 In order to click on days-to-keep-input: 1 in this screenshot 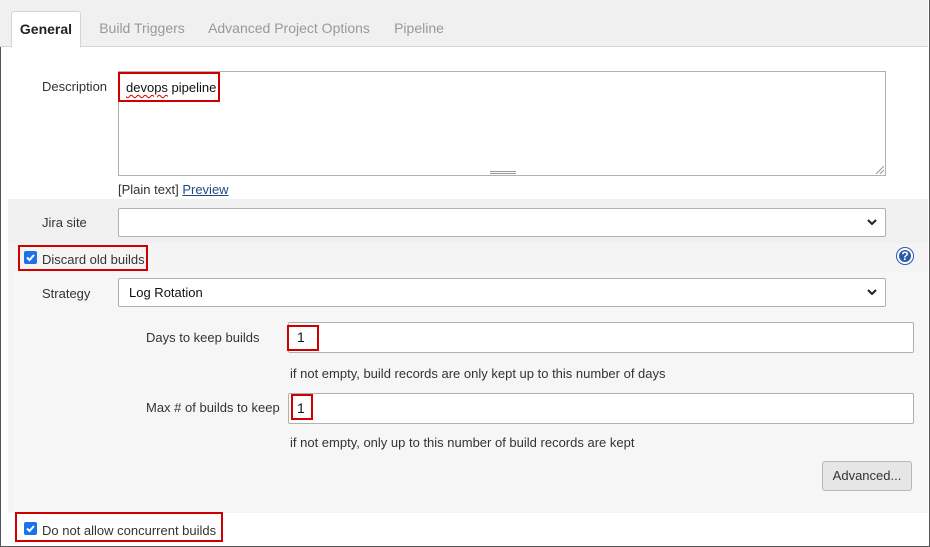, I will do `click(601, 337)`.